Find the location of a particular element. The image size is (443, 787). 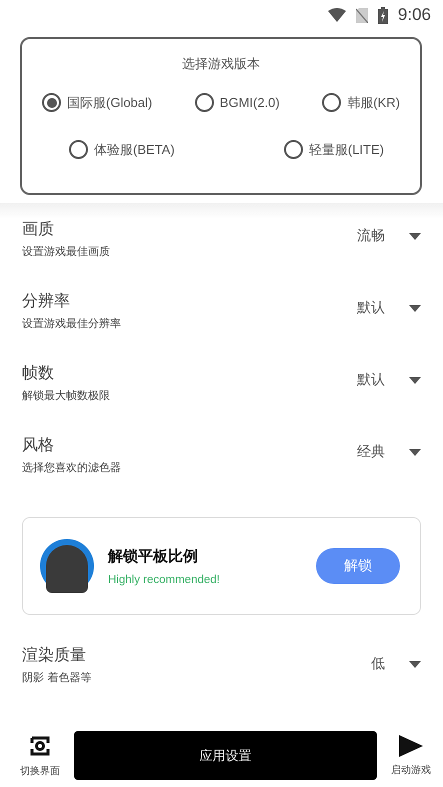

radio-option: 韩服(KR) is located at coordinates (361, 102).